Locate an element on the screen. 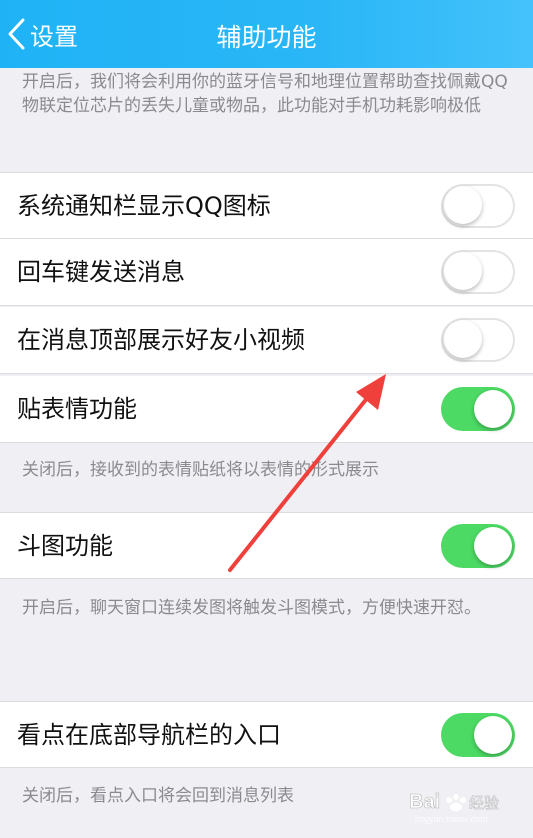  setting-row-meme-battle: 斗图功能 is located at coordinates (266, 545).